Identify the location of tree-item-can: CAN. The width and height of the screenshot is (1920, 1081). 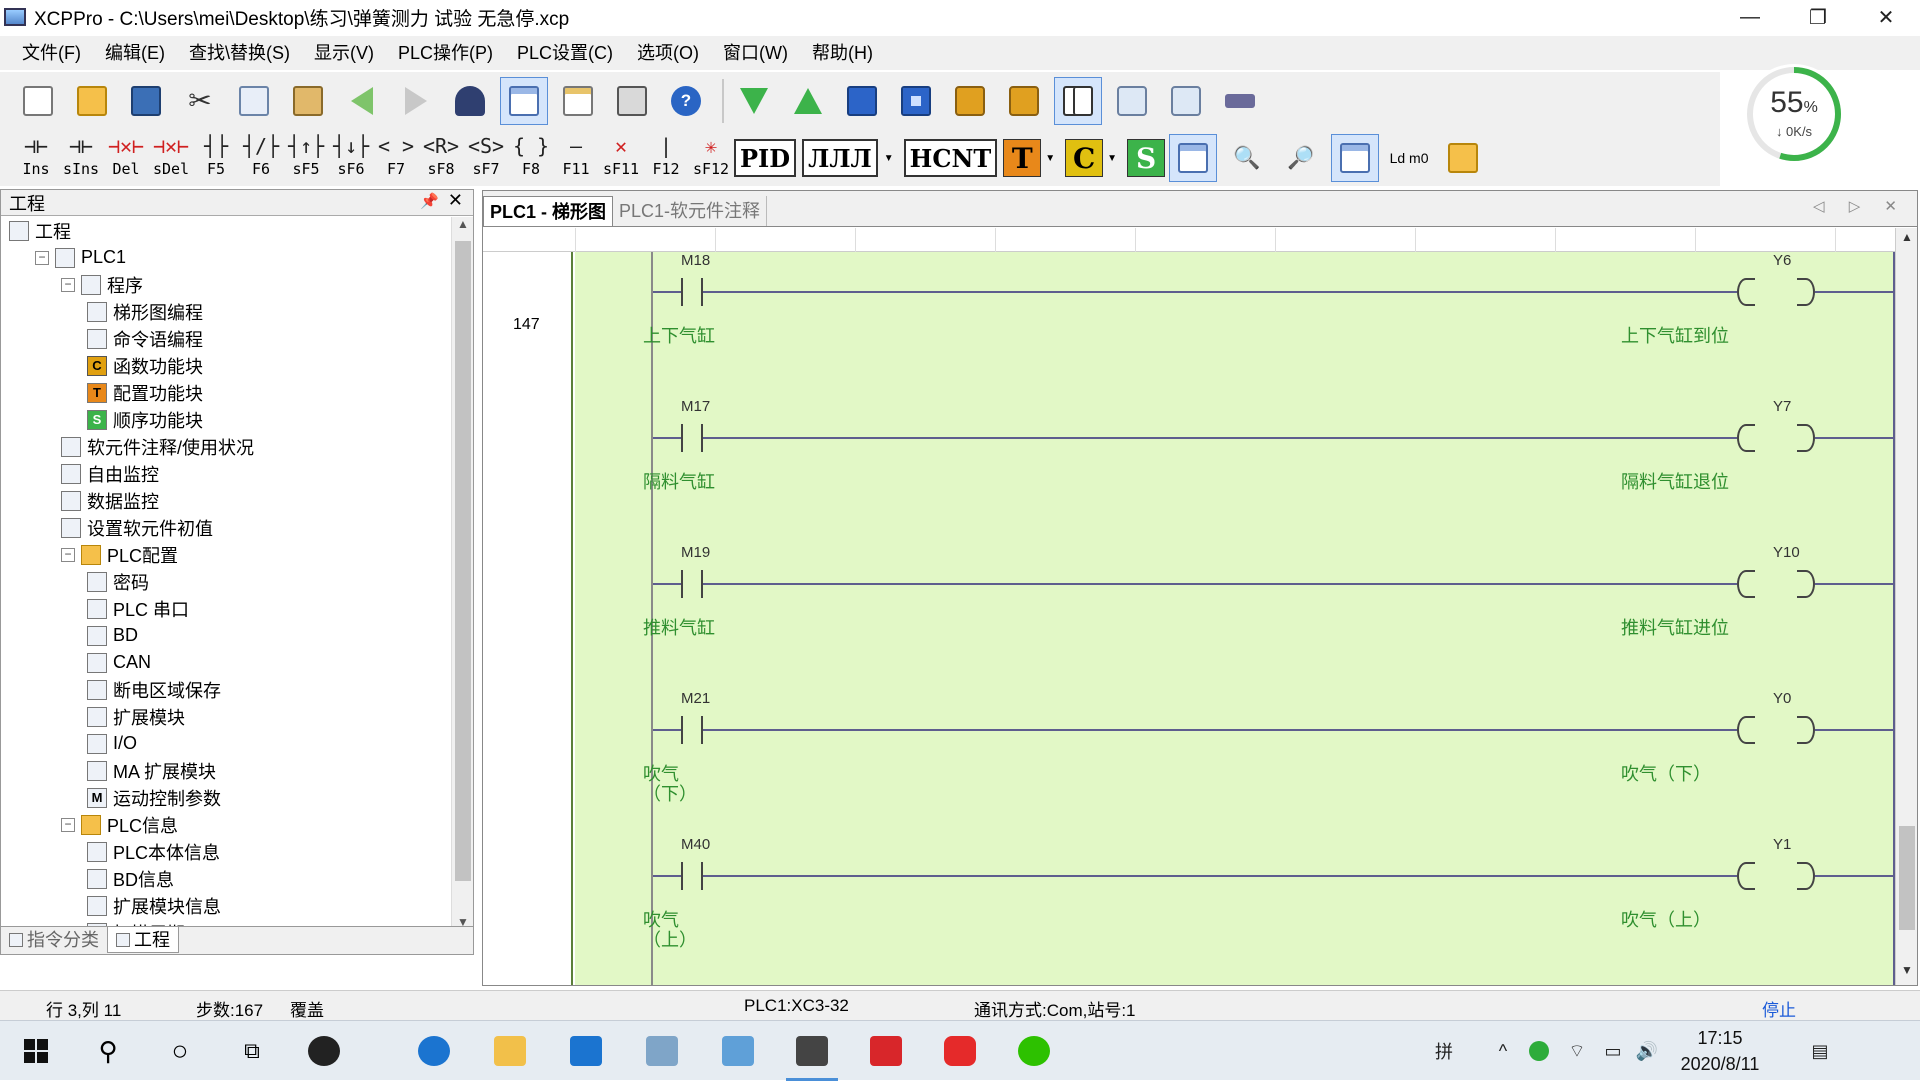
(226, 662).